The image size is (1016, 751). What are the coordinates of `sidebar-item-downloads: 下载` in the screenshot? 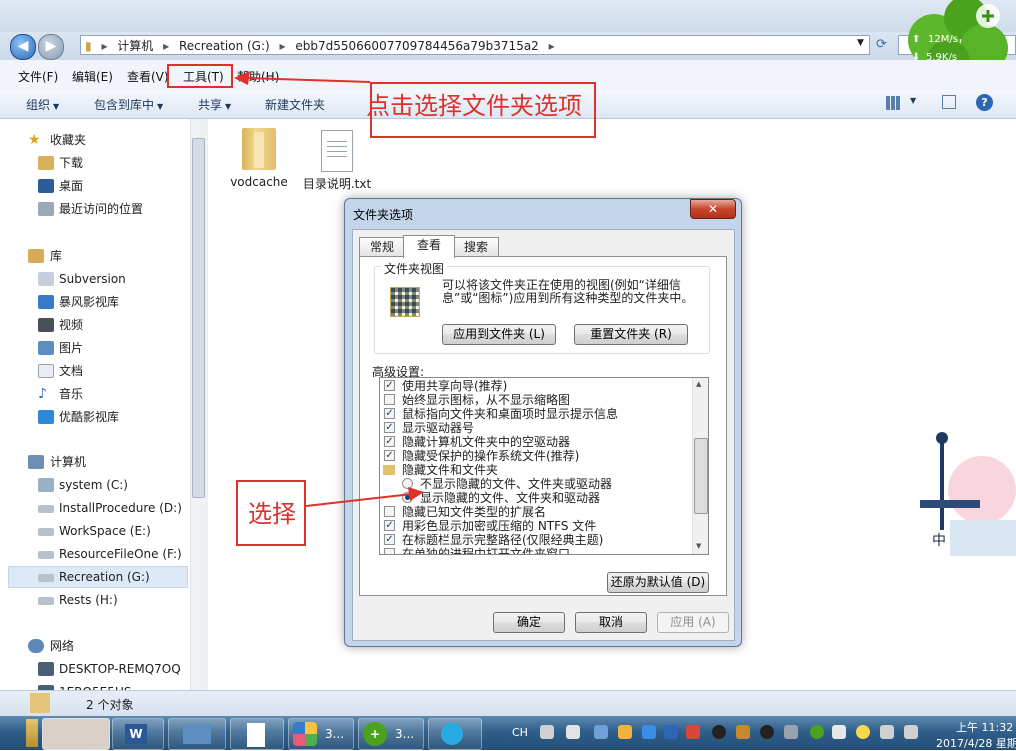 It's located at (94, 163).